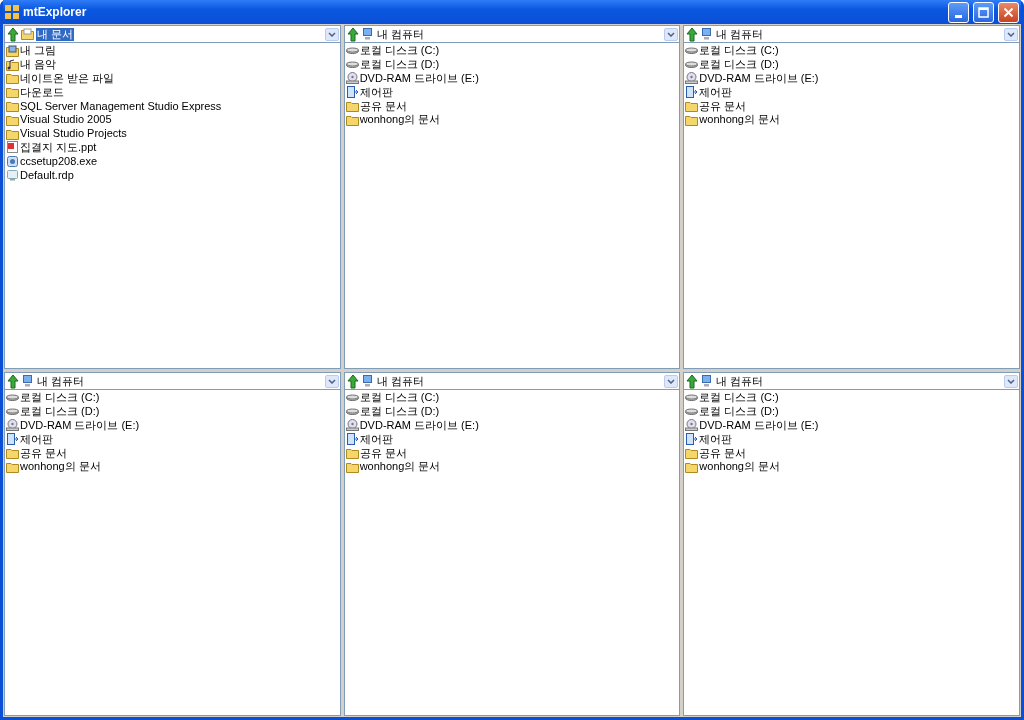  Describe the element at coordinates (38, 65) in the screenshot. I see `file-item: 내 음악` at that location.